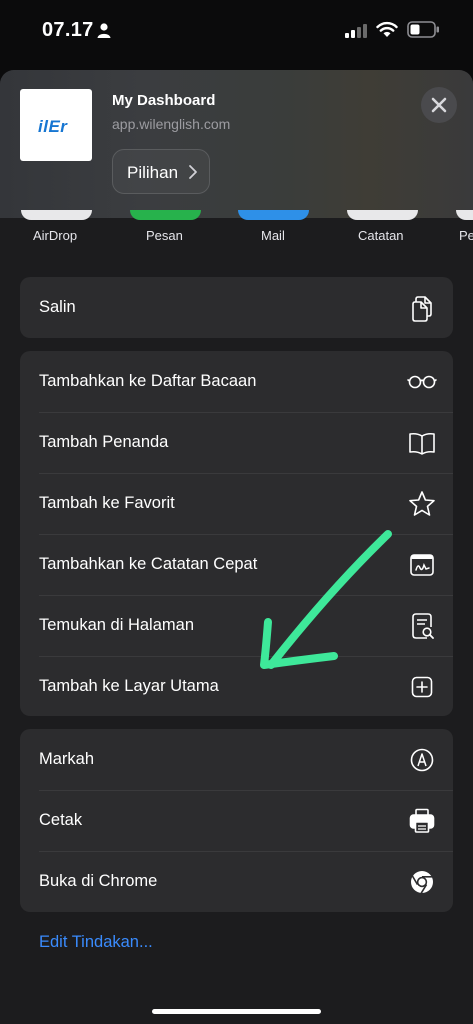  I want to click on printer-icon, so click(422, 820).